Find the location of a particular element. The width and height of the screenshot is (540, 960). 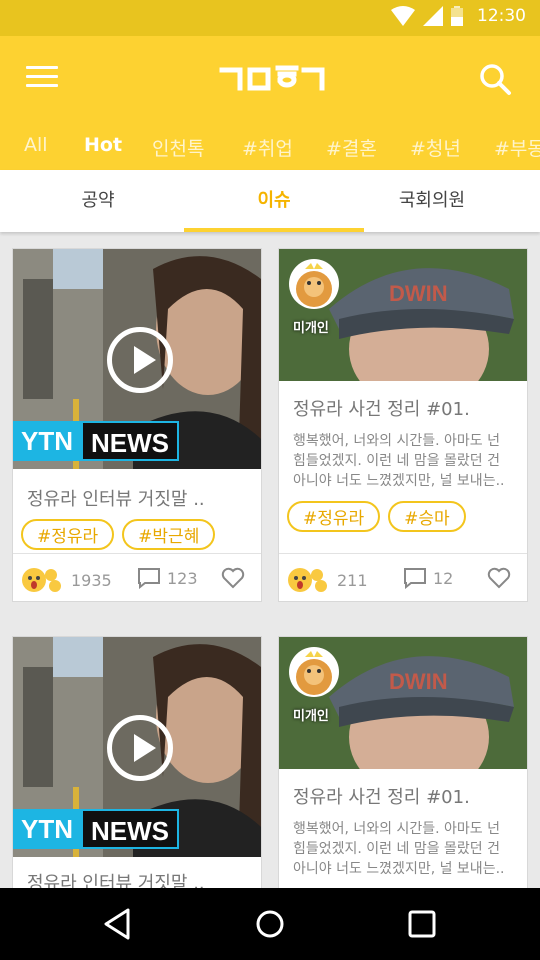

tag-list: #정유라 #승마 is located at coordinates (403, 516).